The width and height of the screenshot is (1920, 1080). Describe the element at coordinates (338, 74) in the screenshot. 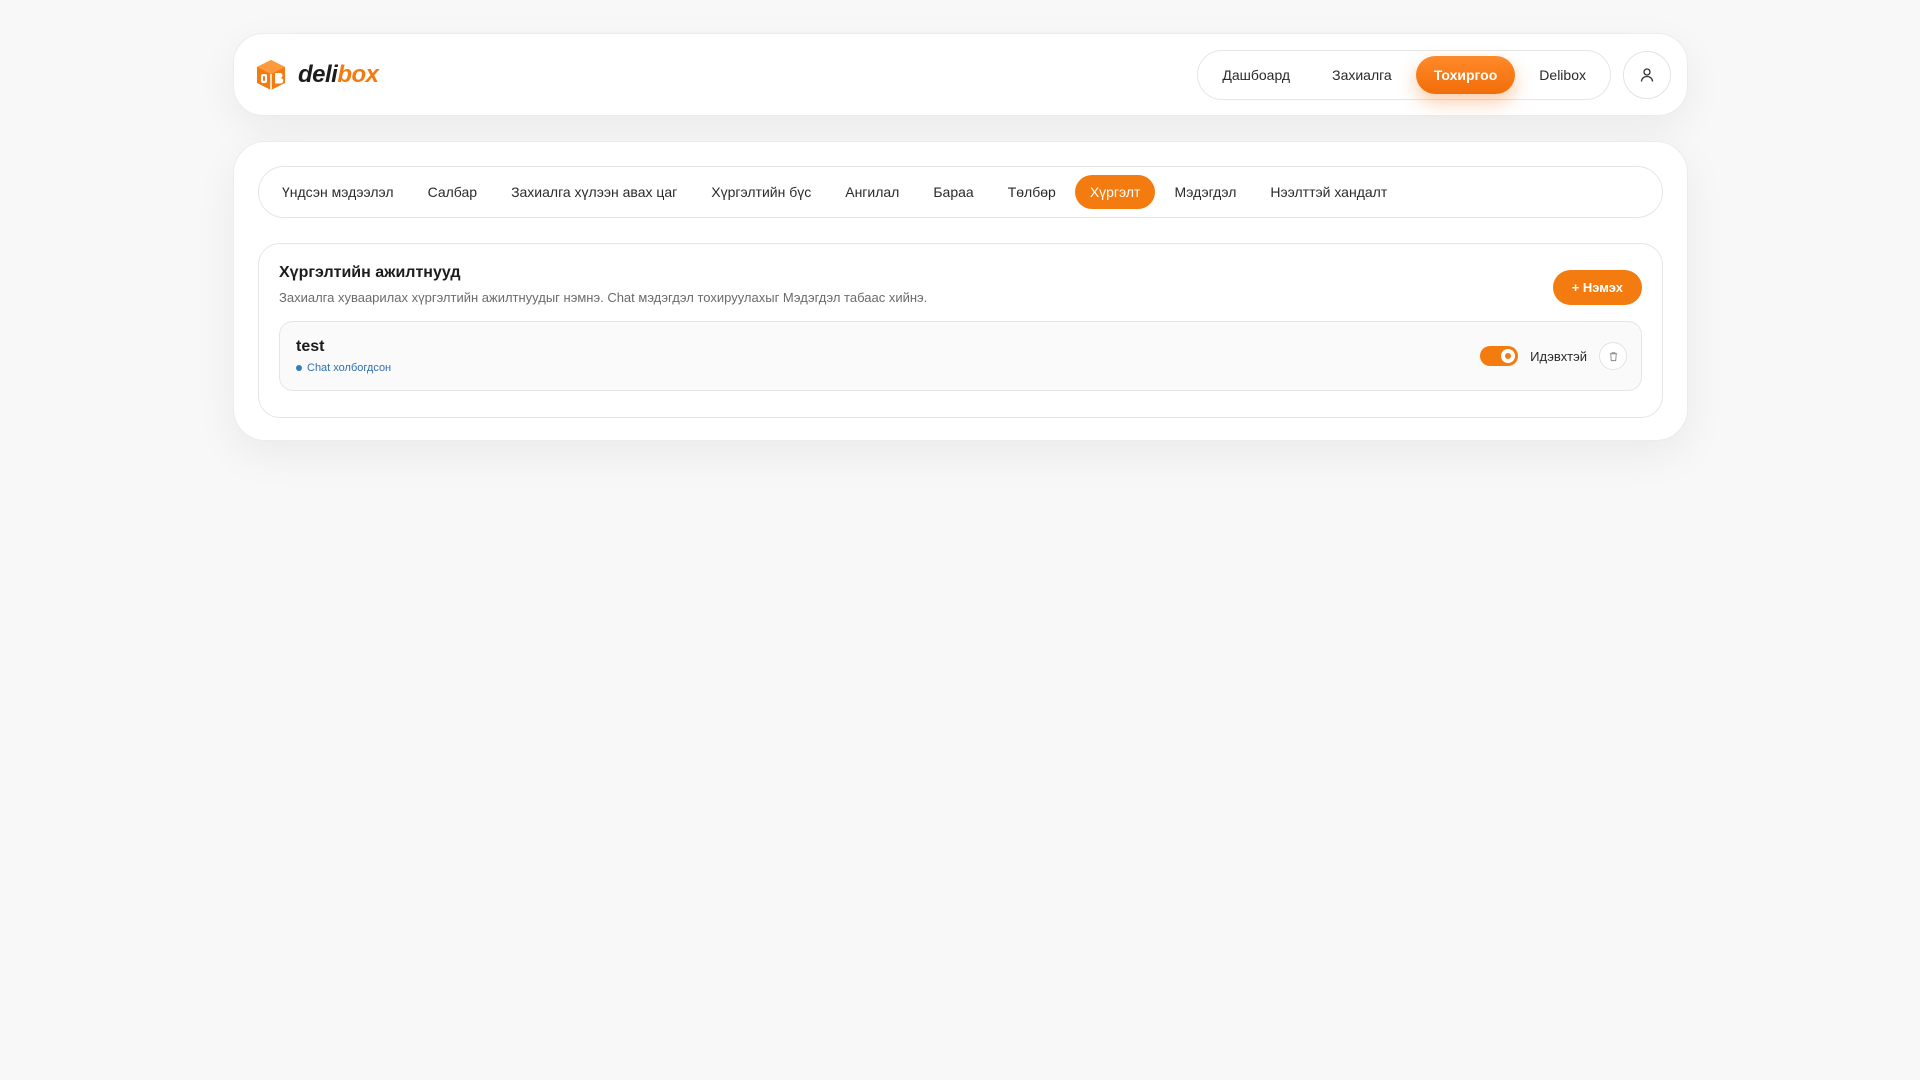

I see `brand-name: delibox` at that location.